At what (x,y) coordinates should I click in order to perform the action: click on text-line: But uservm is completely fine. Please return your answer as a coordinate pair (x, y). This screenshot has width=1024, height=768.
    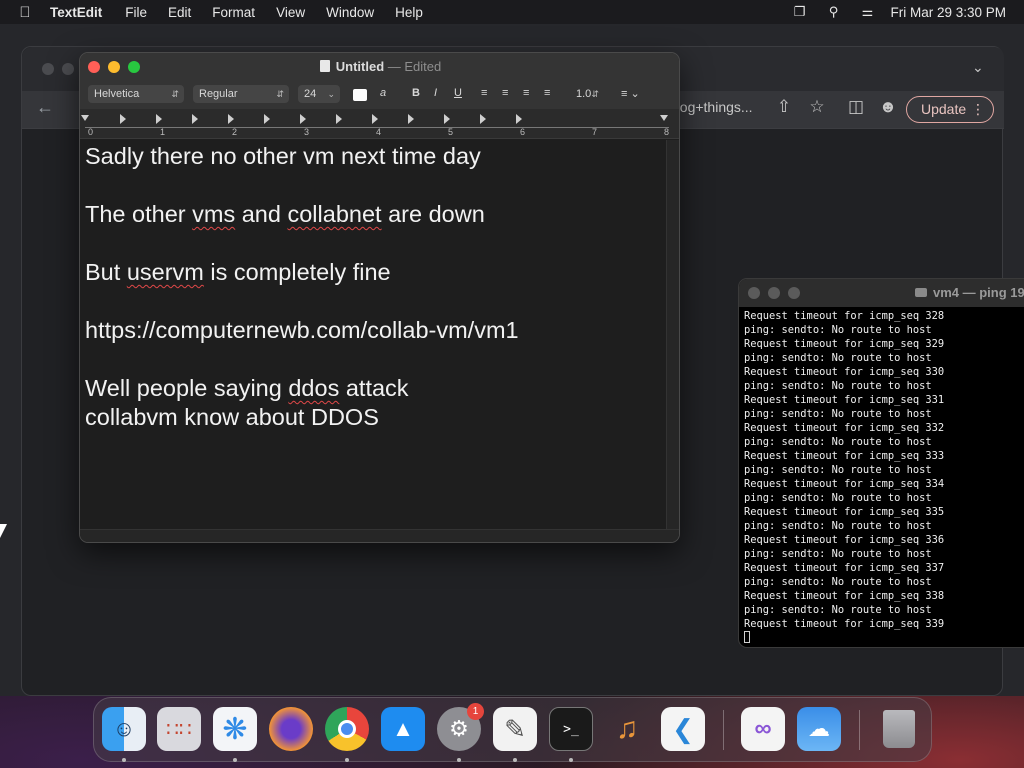
    Looking at the image, I should click on (238, 272).